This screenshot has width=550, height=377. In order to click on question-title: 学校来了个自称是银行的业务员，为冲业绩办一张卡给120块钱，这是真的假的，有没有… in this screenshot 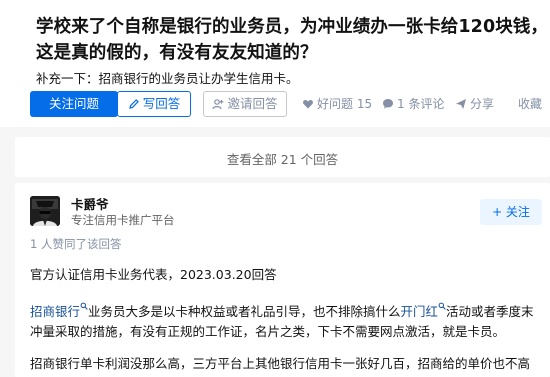, I will do `click(293, 40)`.